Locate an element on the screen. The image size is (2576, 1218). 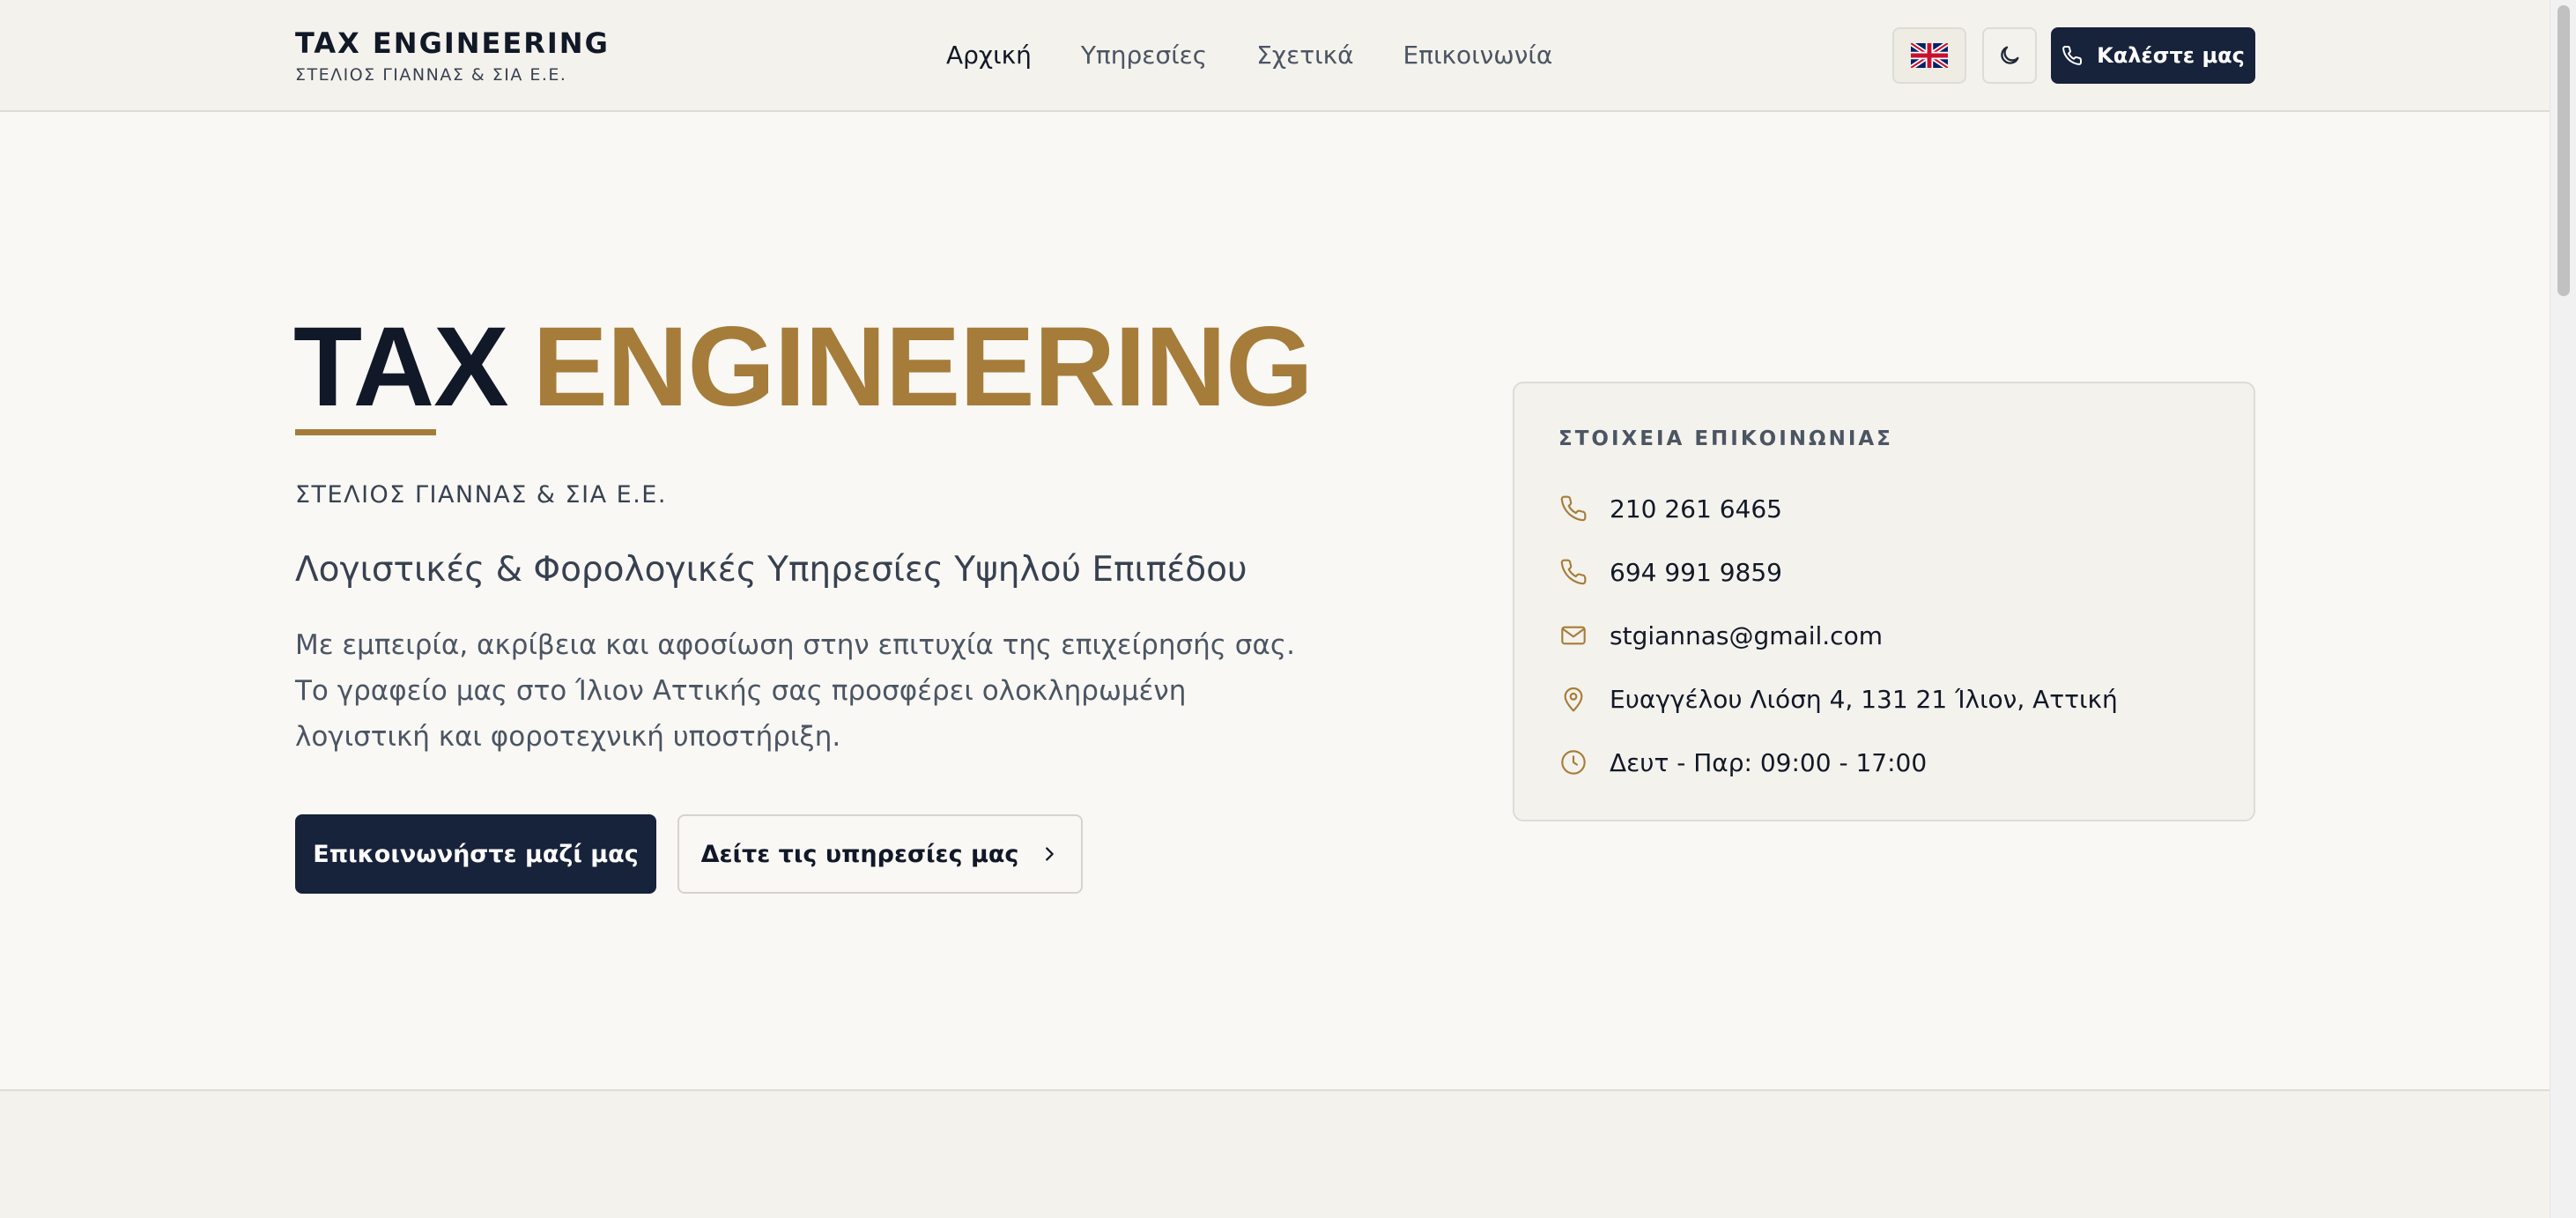
phone-1-text: 210 261 6465 is located at coordinates (1696, 509).